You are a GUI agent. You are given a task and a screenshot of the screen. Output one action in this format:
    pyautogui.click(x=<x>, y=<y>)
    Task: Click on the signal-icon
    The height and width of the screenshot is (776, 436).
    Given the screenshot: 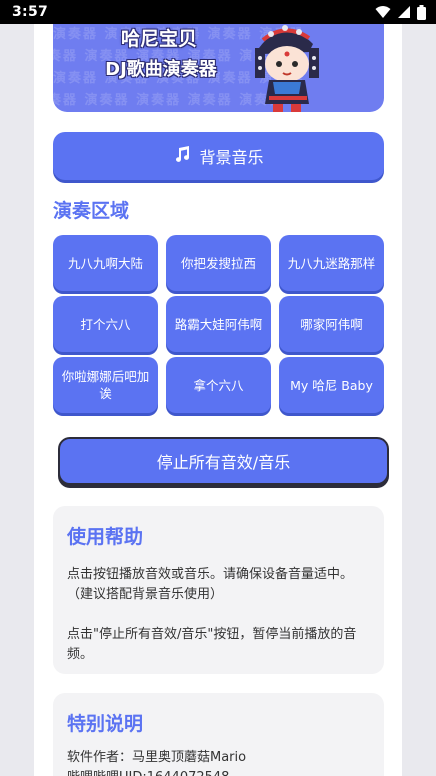 What is the action you would take?
    pyautogui.click(x=404, y=12)
    